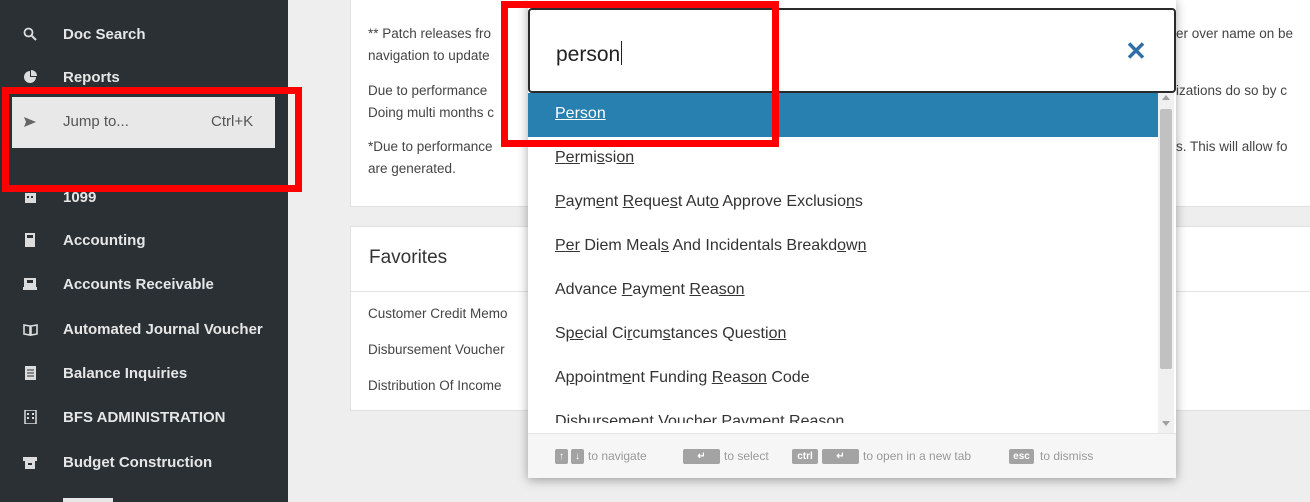 The image size is (1310, 502). What do you see at coordinates (700, 418) in the screenshot?
I see `result-label: Disbursement Voucher Payment Reason` at bounding box center [700, 418].